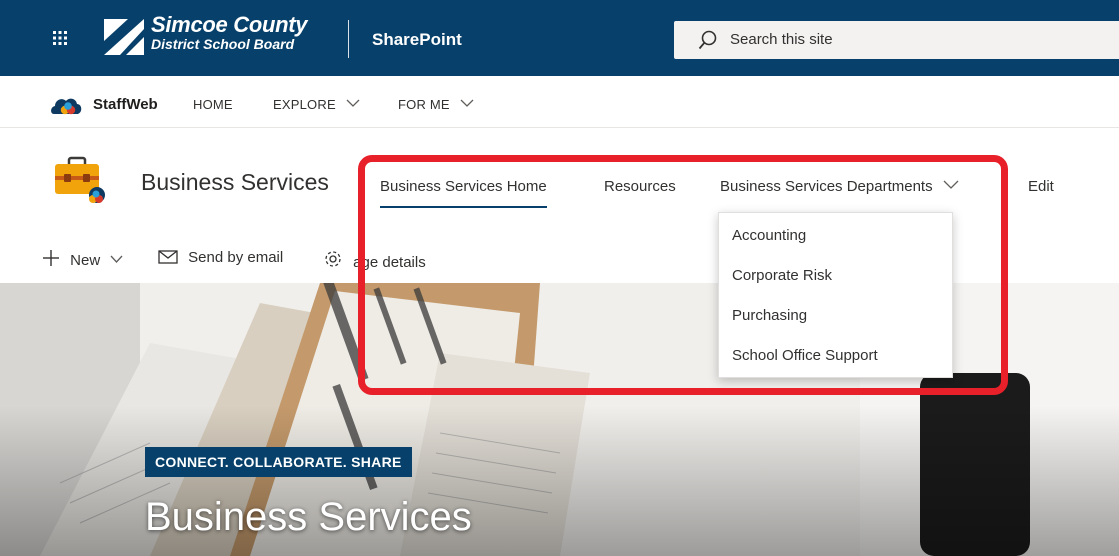  I want to click on nav-resources: Resources, so click(640, 186).